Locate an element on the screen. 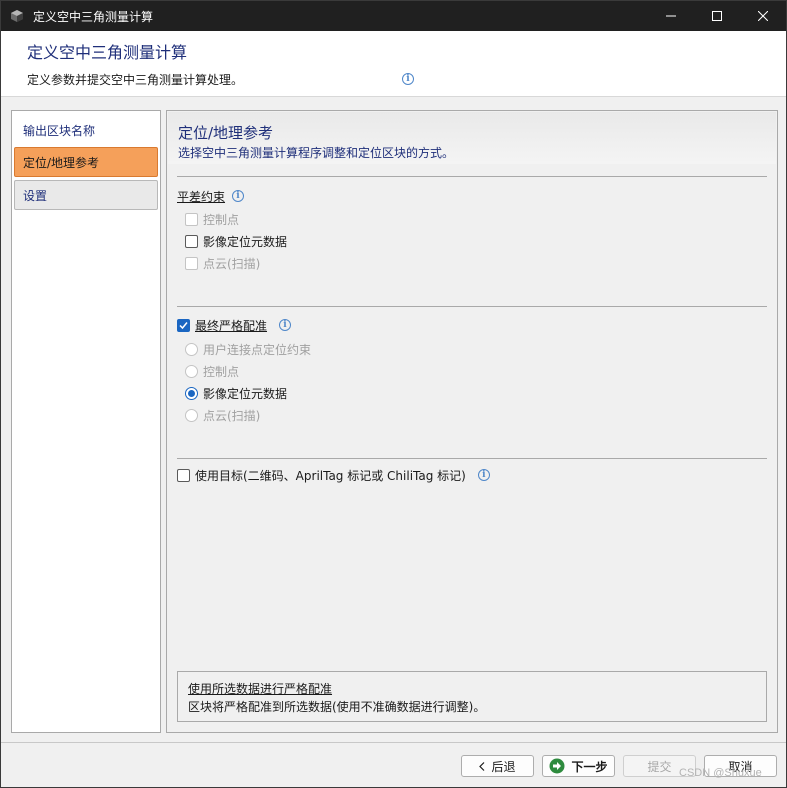 This screenshot has height=788, width=787. checkbox-label: 最终严格配准 is located at coordinates (231, 325).